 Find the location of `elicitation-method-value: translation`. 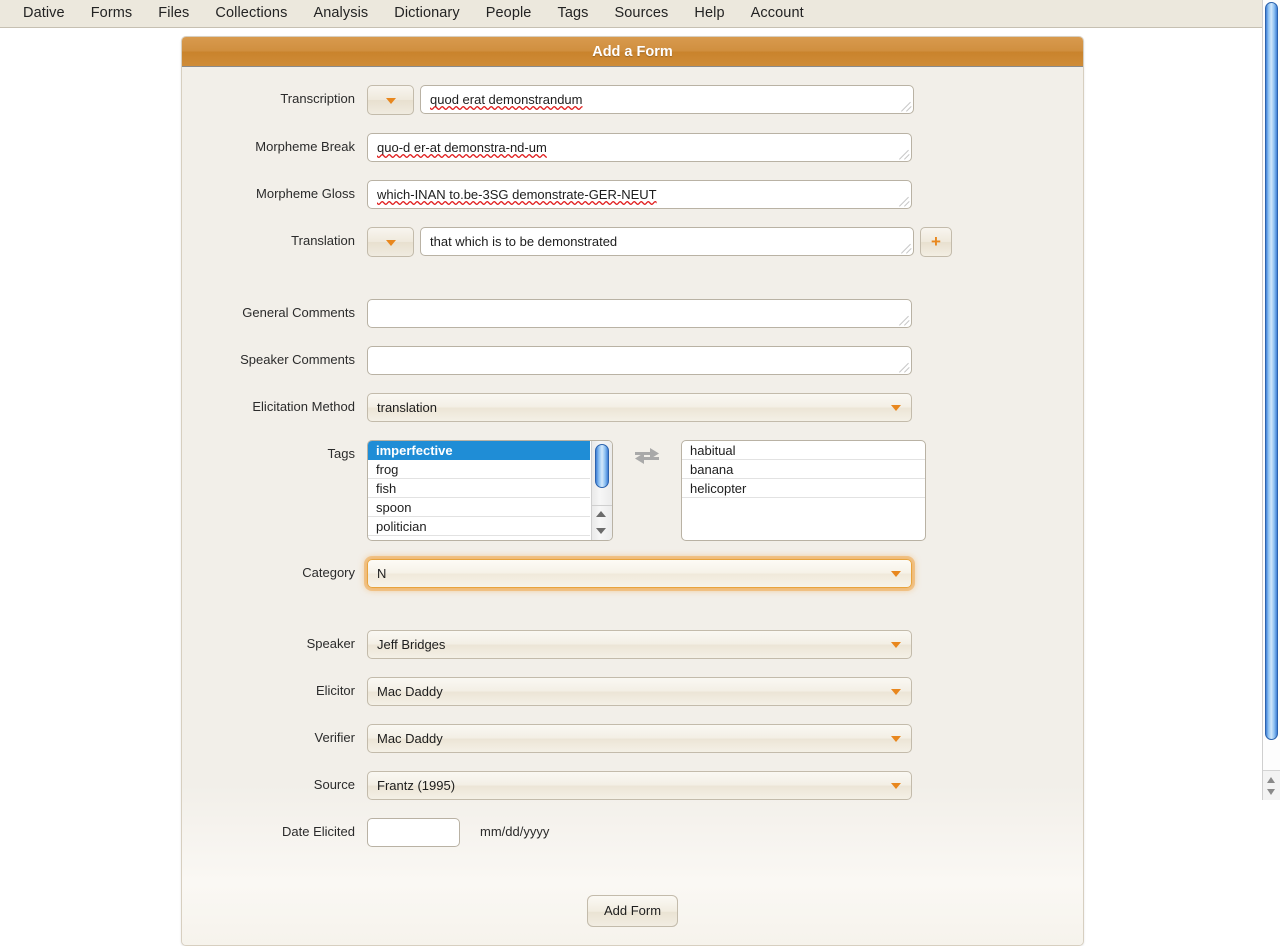

elicitation-method-value: translation is located at coordinates (407, 407).